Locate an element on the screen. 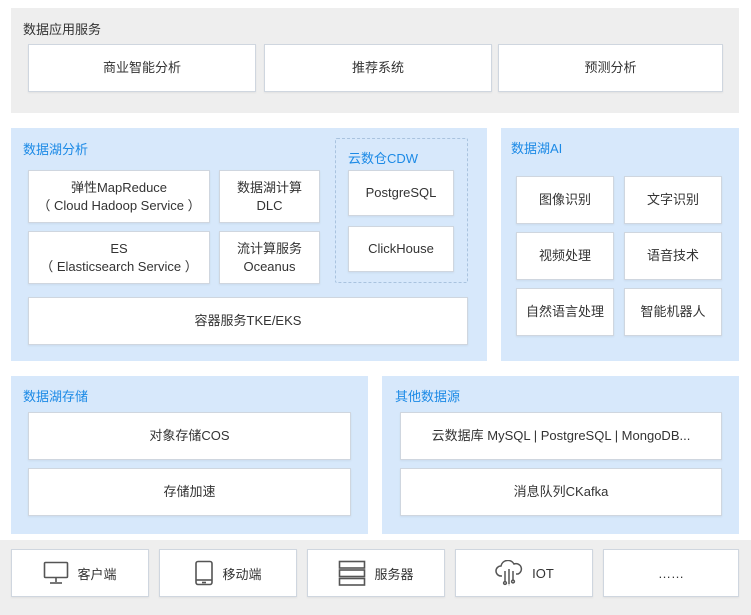 This screenshot has width=751, height=615. bi-analysis-box: 商业智能分析 is located at coordinates (142, 68).